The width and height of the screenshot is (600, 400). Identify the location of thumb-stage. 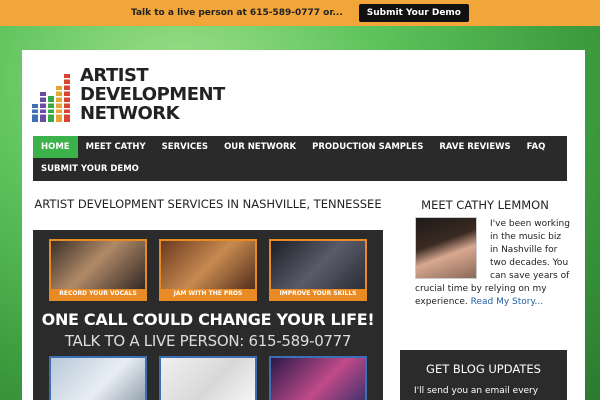
(318, 378).